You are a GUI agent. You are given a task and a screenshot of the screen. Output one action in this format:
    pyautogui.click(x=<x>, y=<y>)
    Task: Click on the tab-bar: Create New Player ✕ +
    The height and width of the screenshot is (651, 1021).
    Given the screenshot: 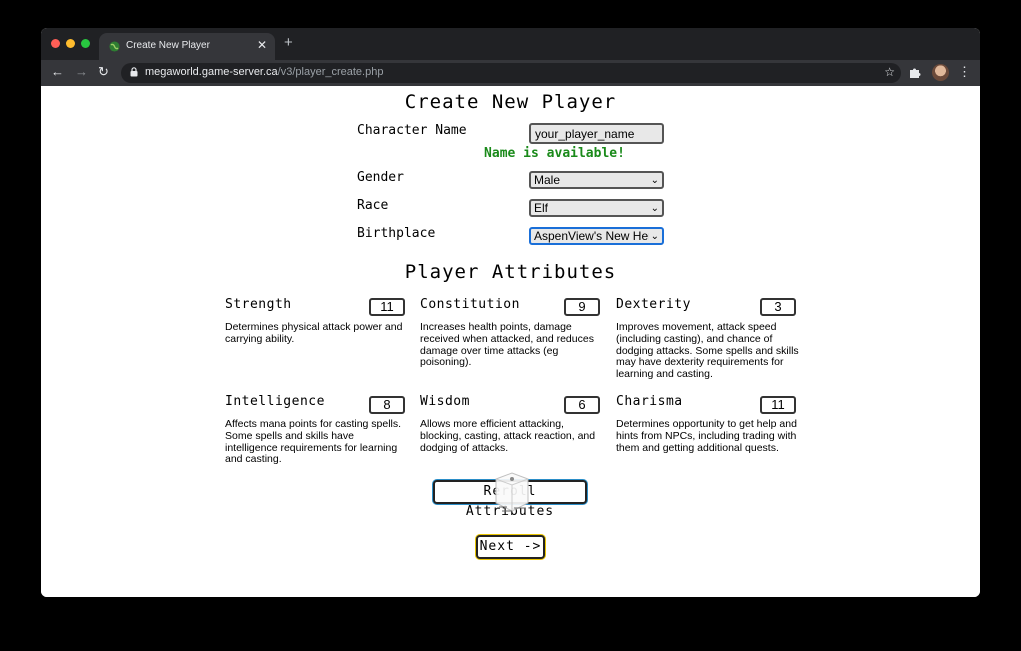 What is the action you would take?
    pyautogui.click(x=510, y=44)
    